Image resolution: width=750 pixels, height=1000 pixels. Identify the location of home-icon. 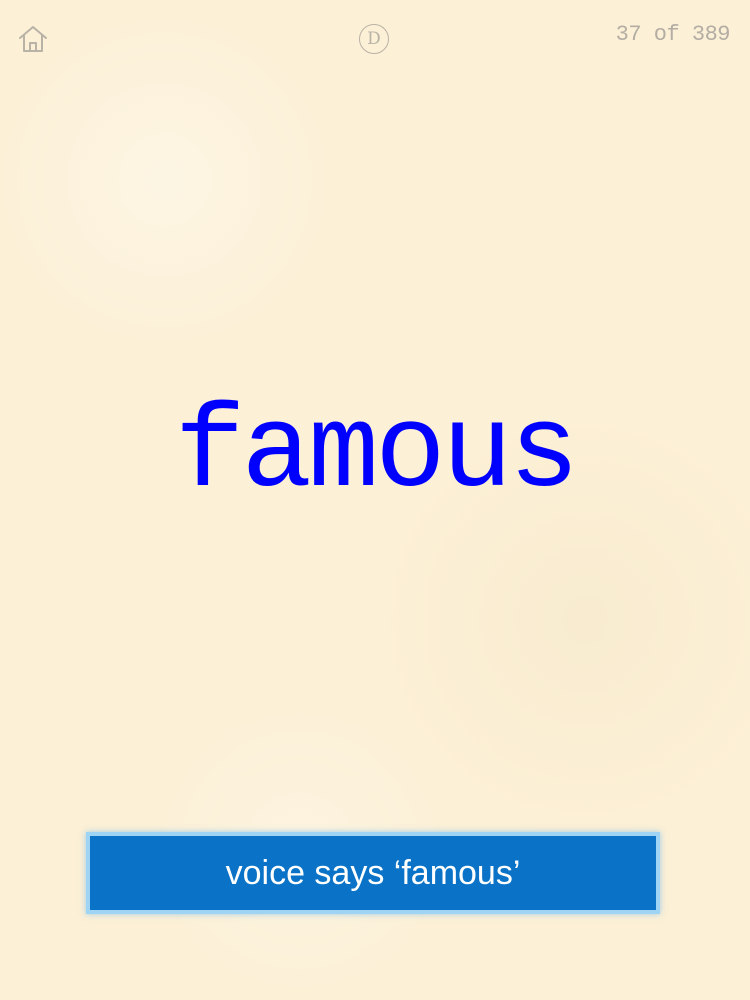
(33, 39).